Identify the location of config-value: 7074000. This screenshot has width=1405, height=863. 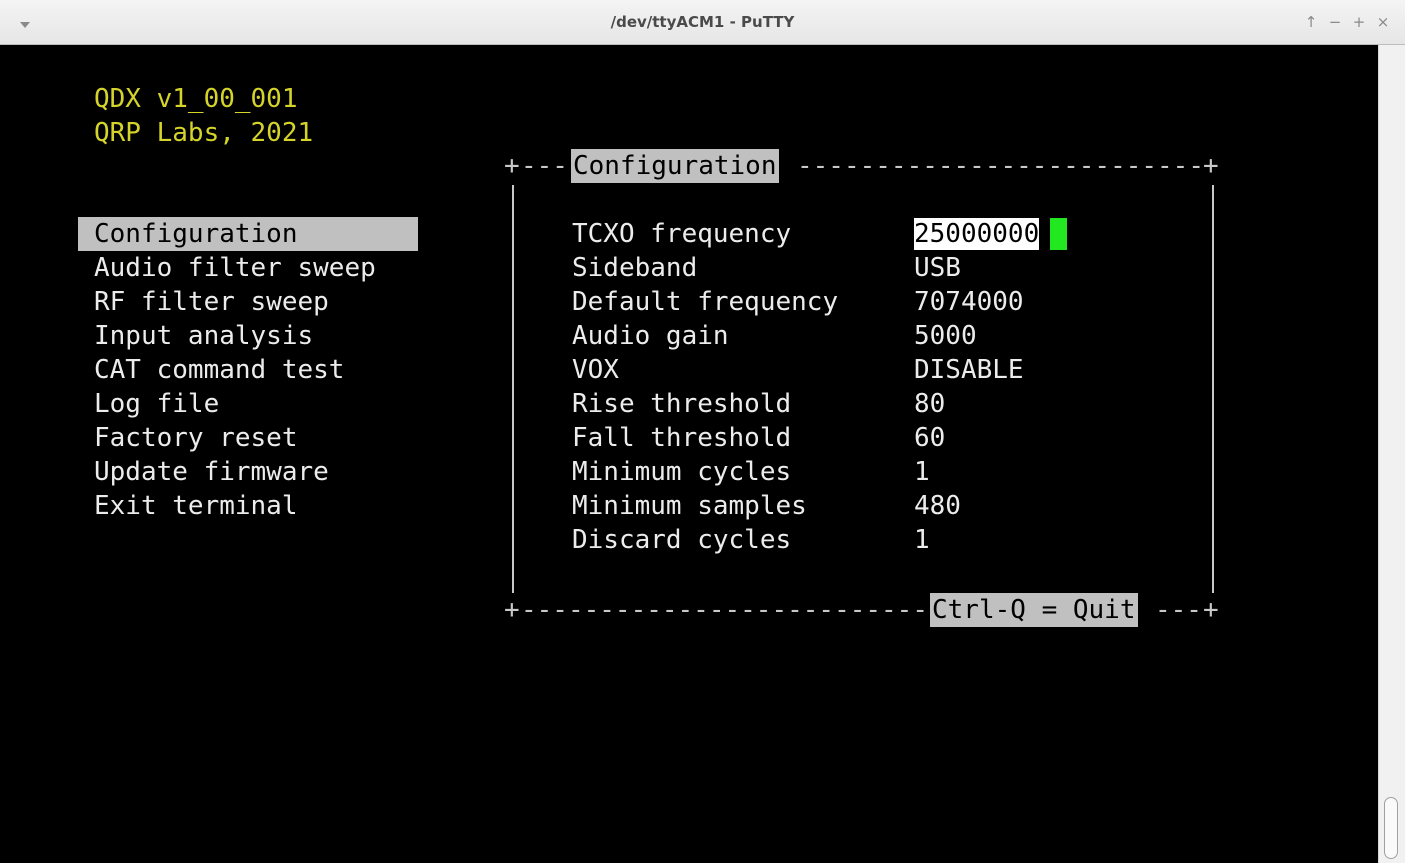
(969, 302).